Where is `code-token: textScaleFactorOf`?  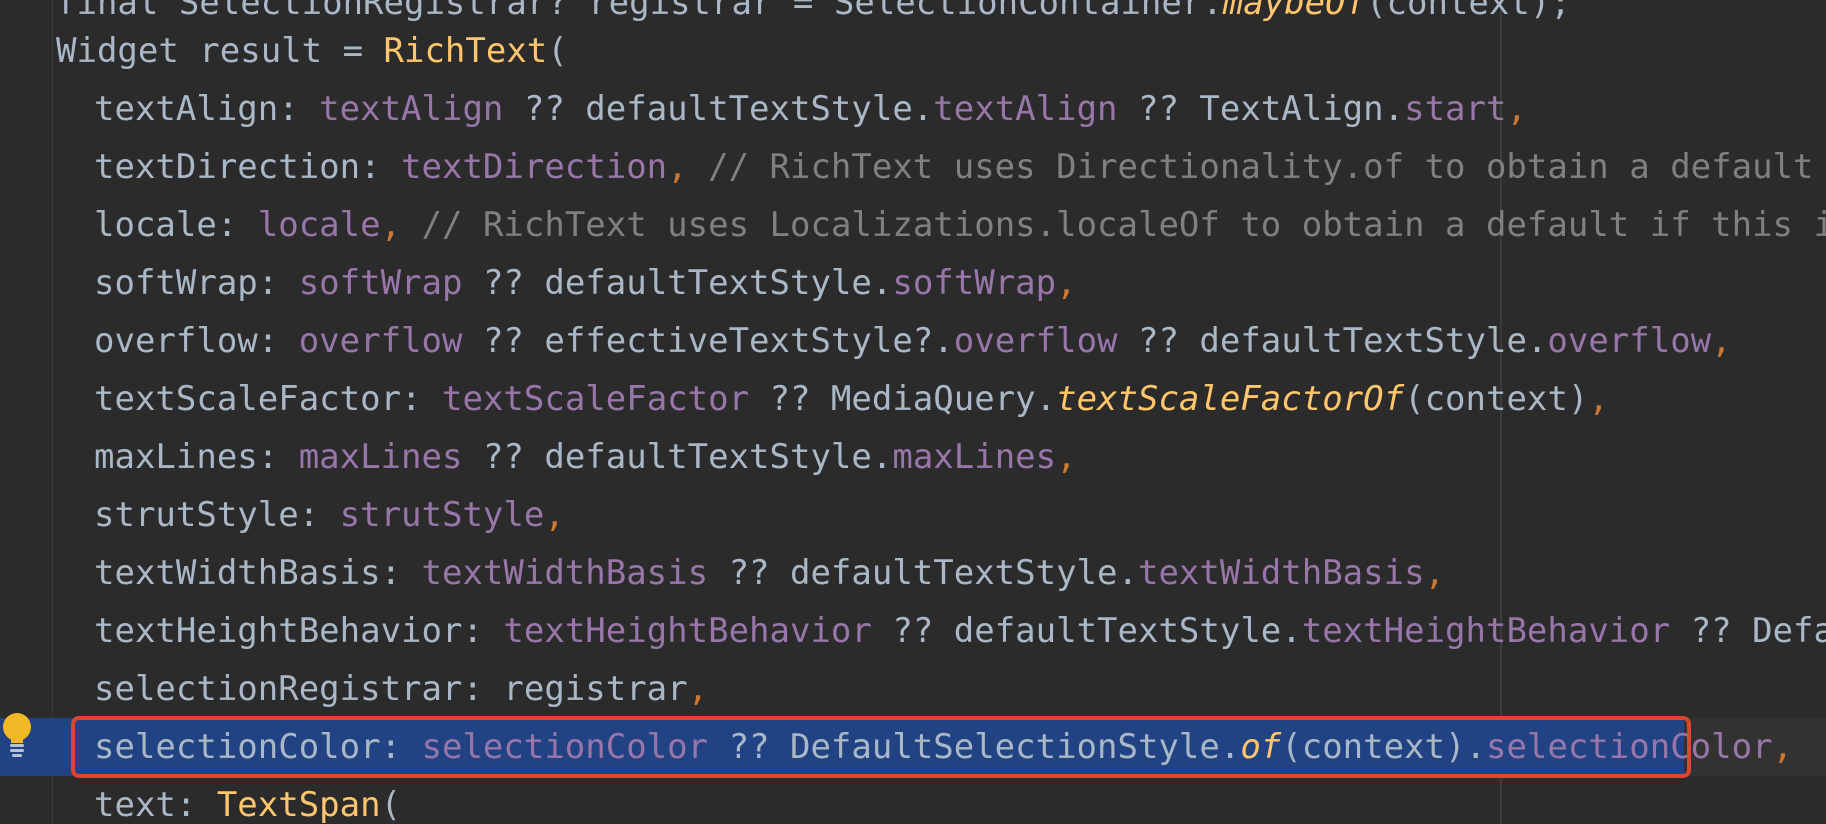 code-token: textScaleFactorOf is located at coordinates (1230, 399).